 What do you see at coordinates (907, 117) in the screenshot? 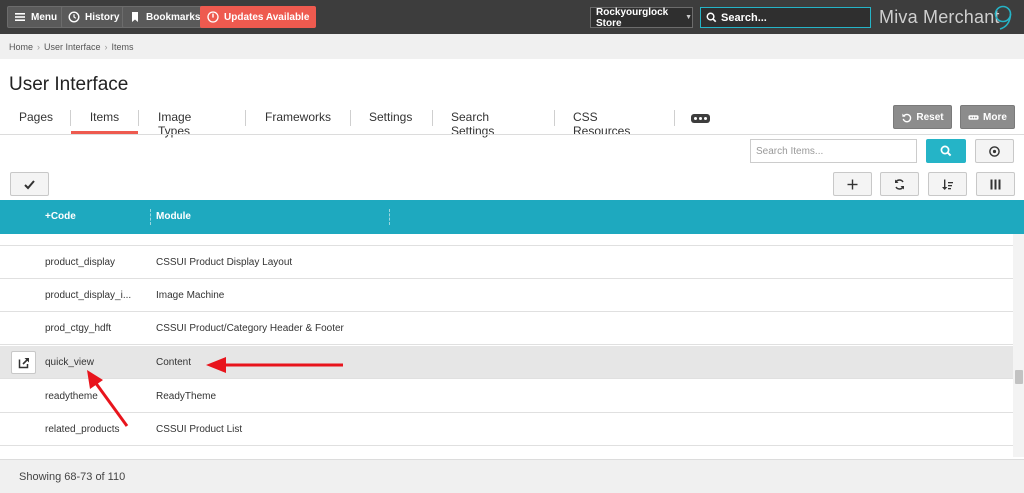
I see `undo-icon` at bounding box center [907, 117].